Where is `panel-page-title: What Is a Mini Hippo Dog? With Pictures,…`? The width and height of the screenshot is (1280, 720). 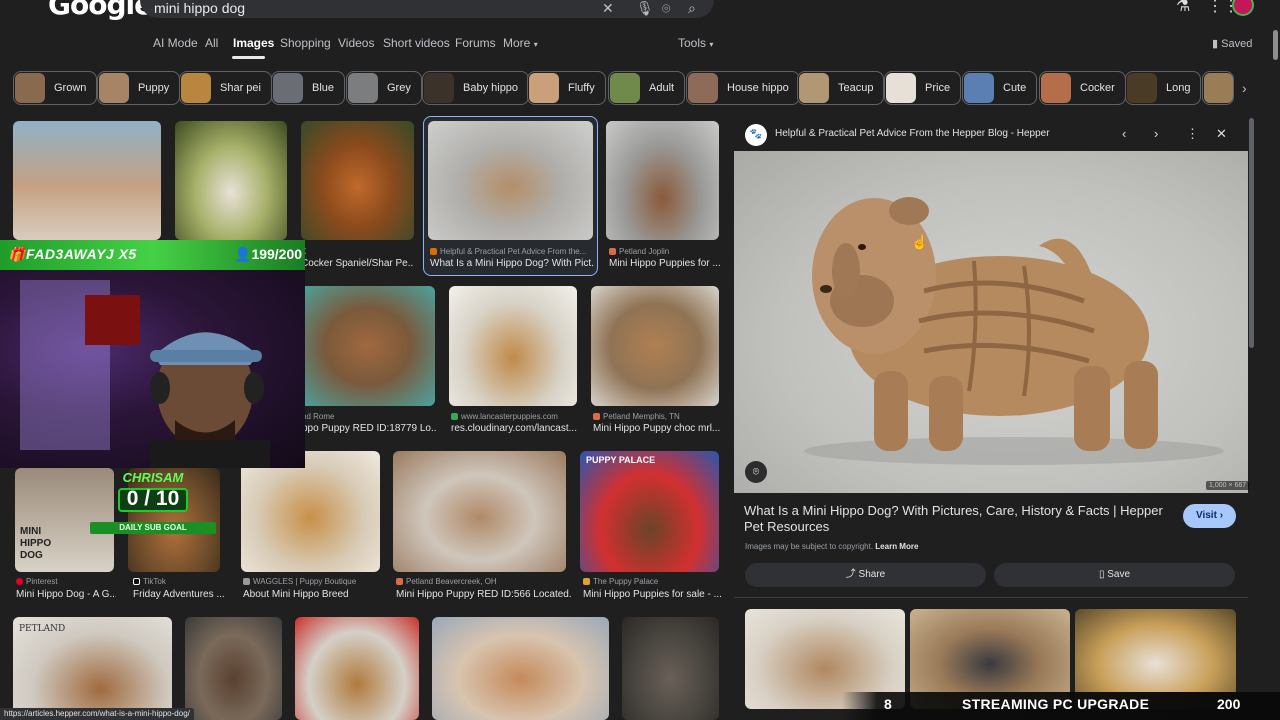
panel-page-title: What Is a Mini Hippo Dog? With Pictures,… is located at coordinates (954, 519).